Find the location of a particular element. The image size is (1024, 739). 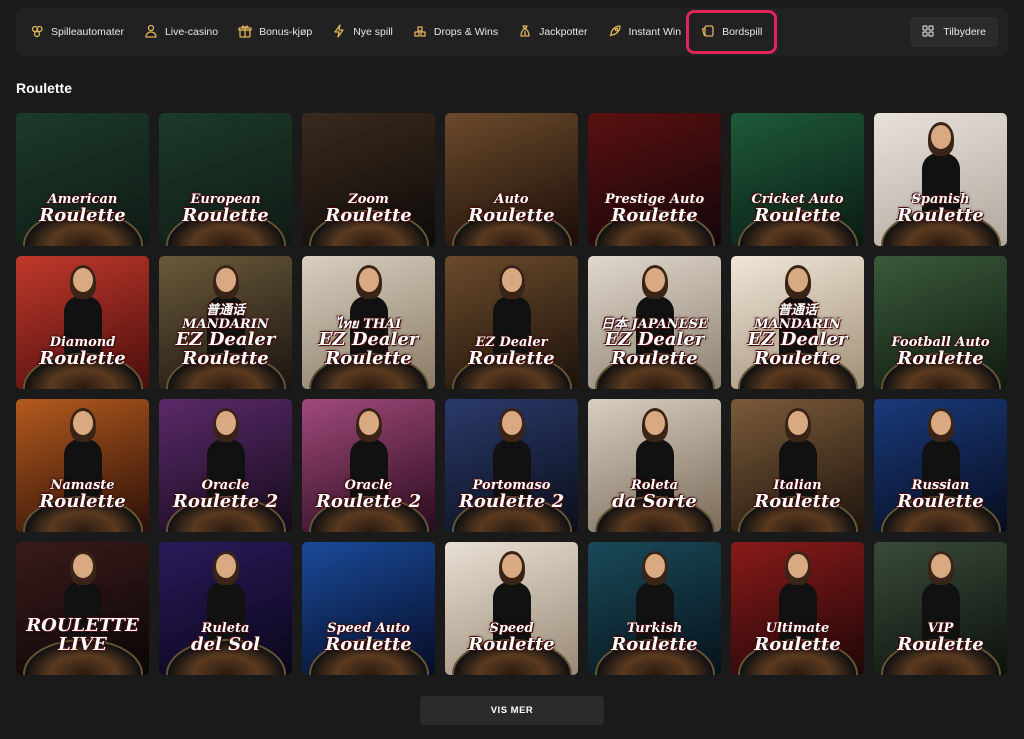

game-tile: Russian Roulette is located at coordinates (940, 465).